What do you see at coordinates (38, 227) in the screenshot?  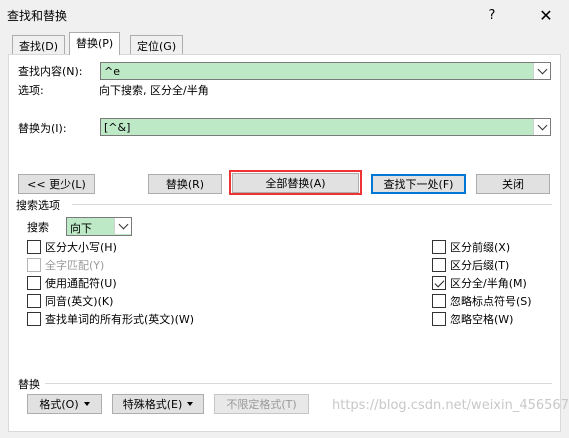 I see `search-direction-label: 搜索` at bounding box center [38, 227].